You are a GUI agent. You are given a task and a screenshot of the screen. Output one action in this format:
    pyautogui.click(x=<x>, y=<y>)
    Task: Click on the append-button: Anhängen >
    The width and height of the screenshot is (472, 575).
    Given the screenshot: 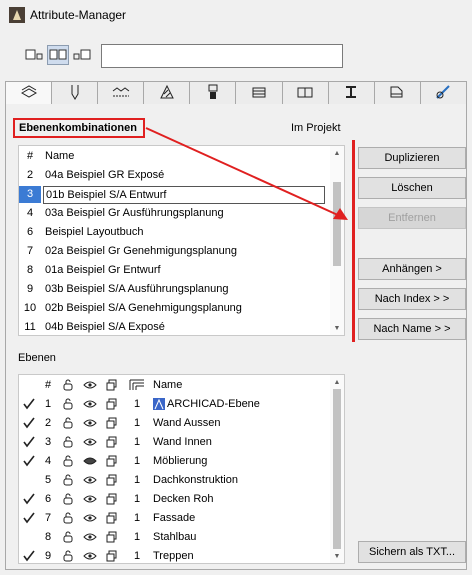 What is the action you would take?
    pyautogui.click(x=412, y=269)
    